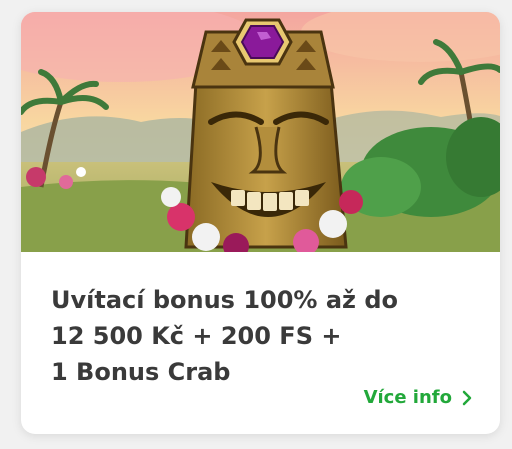 The width and height of the screenshot is (512, 449). I want to click on promo-title-line: 12 500 Kč + 200 FS +, so click(196, 336).